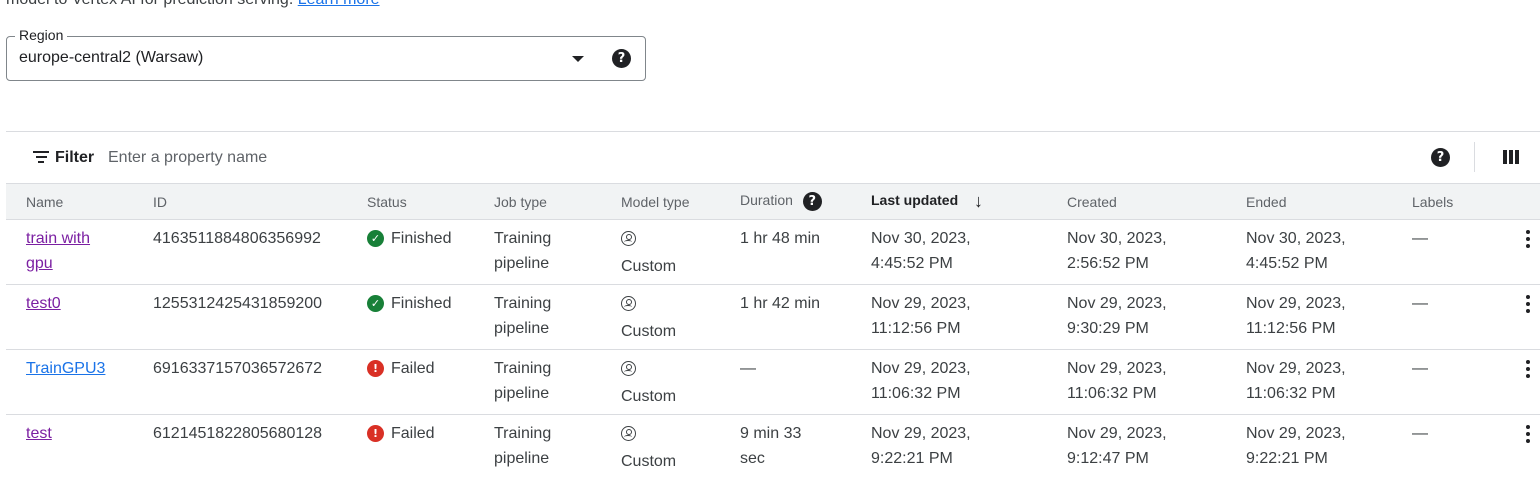 The image size is (1540, 477). What do you see at coordinates (111, 57) in the screenshot?
I see `region-value: europe-central2 (Warsaw)` at bounding box center [111, 57].